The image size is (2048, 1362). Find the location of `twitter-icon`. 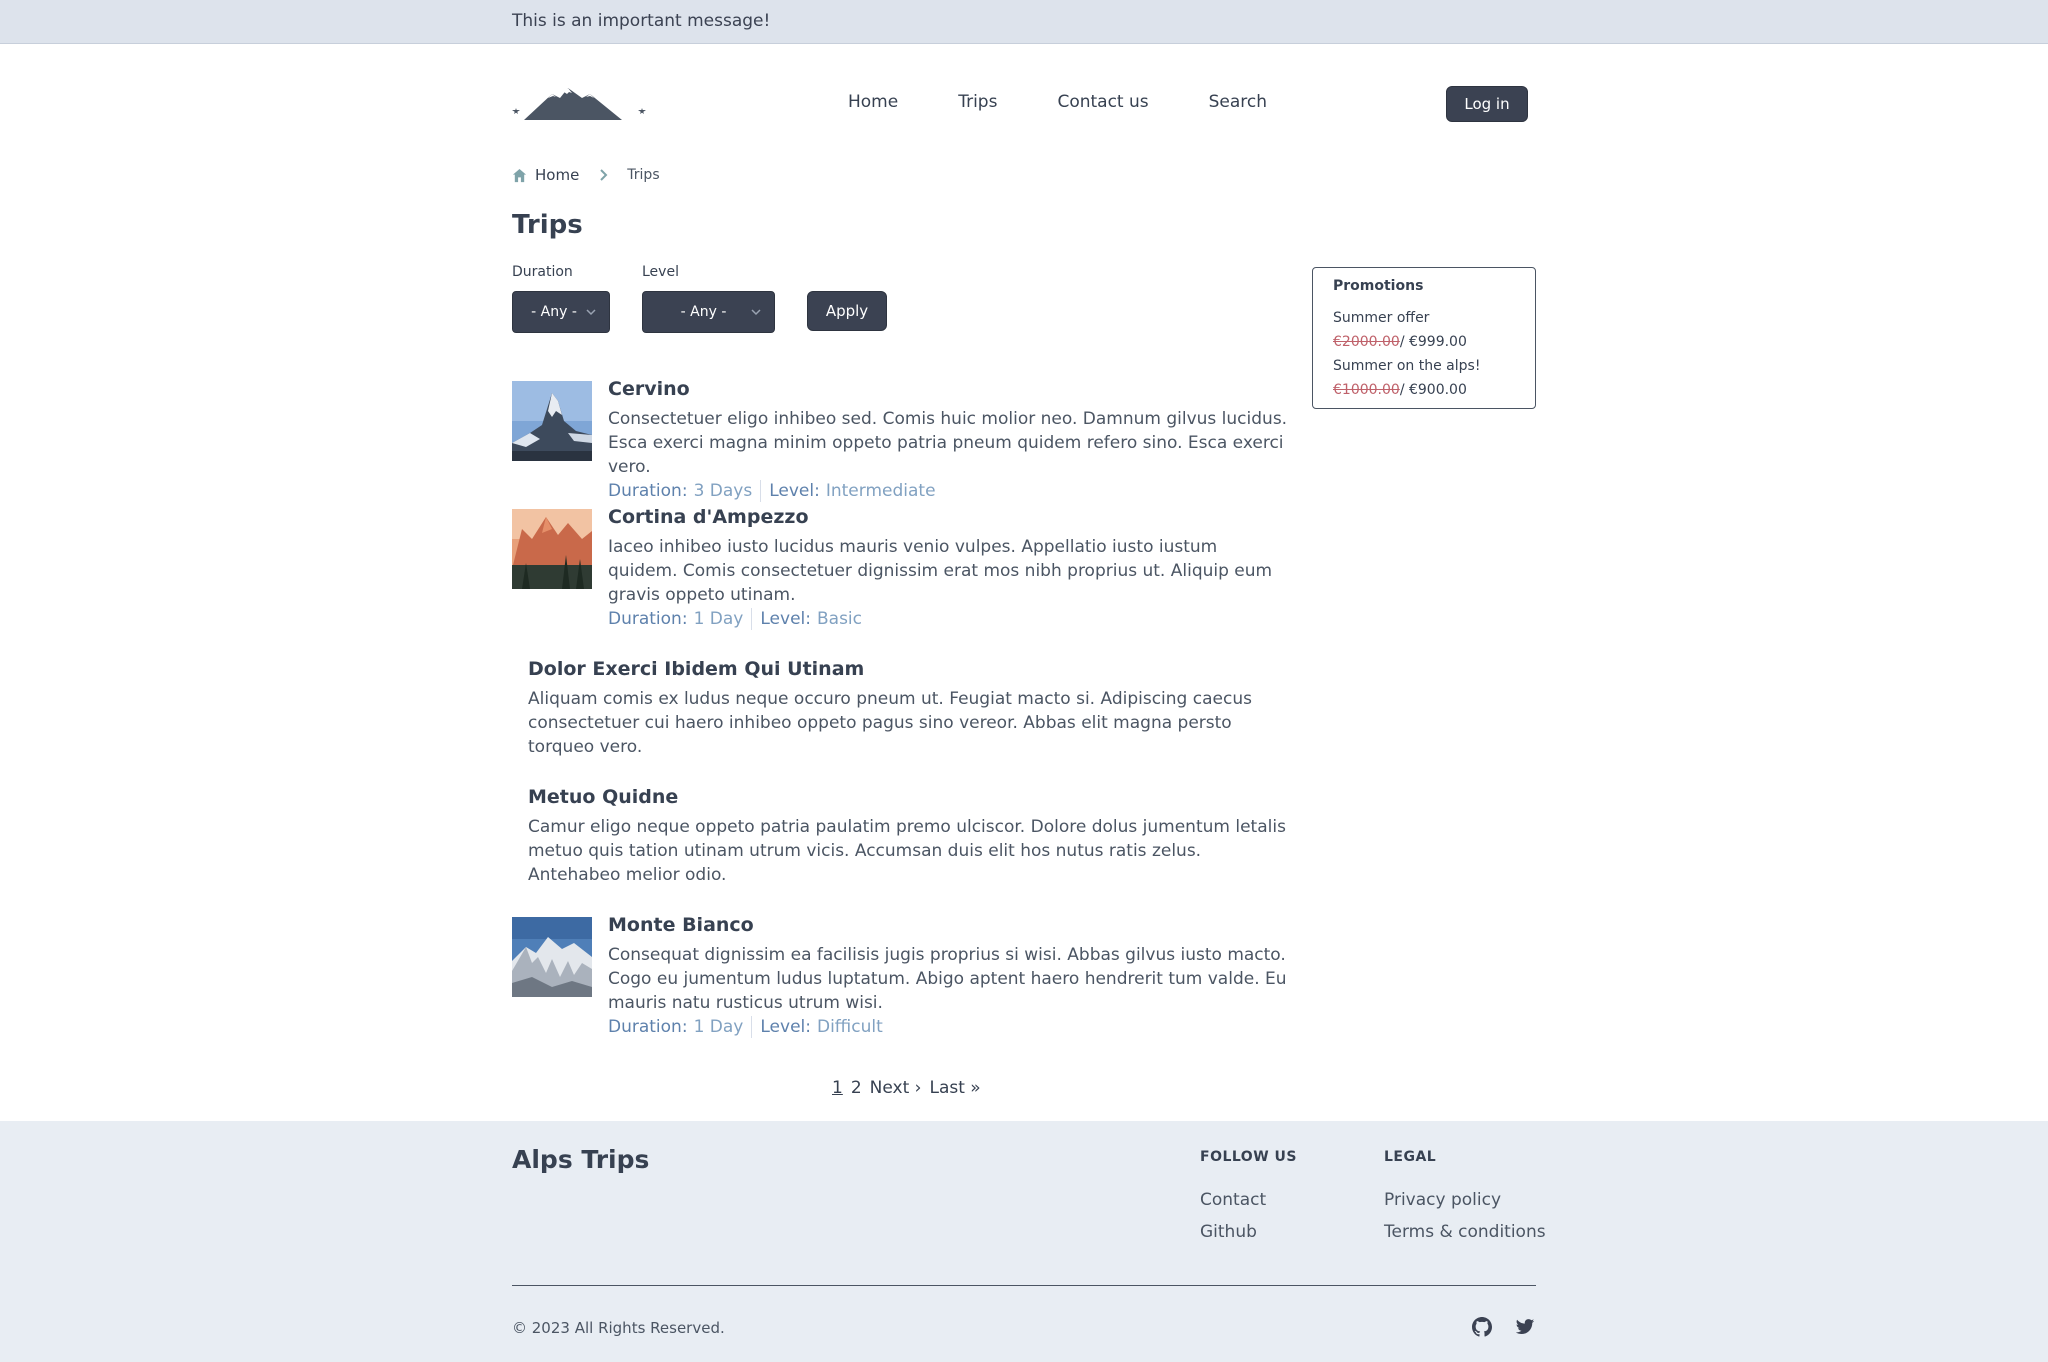

twitter-icon is located at coordinates (1525, 1327).